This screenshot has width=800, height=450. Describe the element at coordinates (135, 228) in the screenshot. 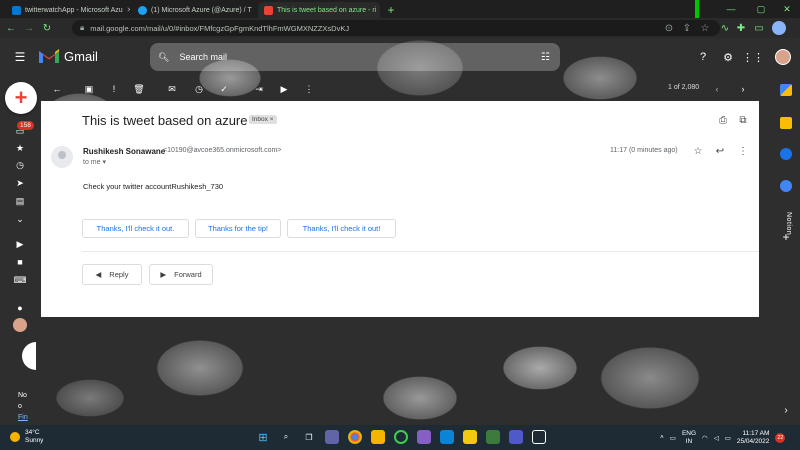

I see `smart-reply-button: Thanks, I'll check it out.` at that location.